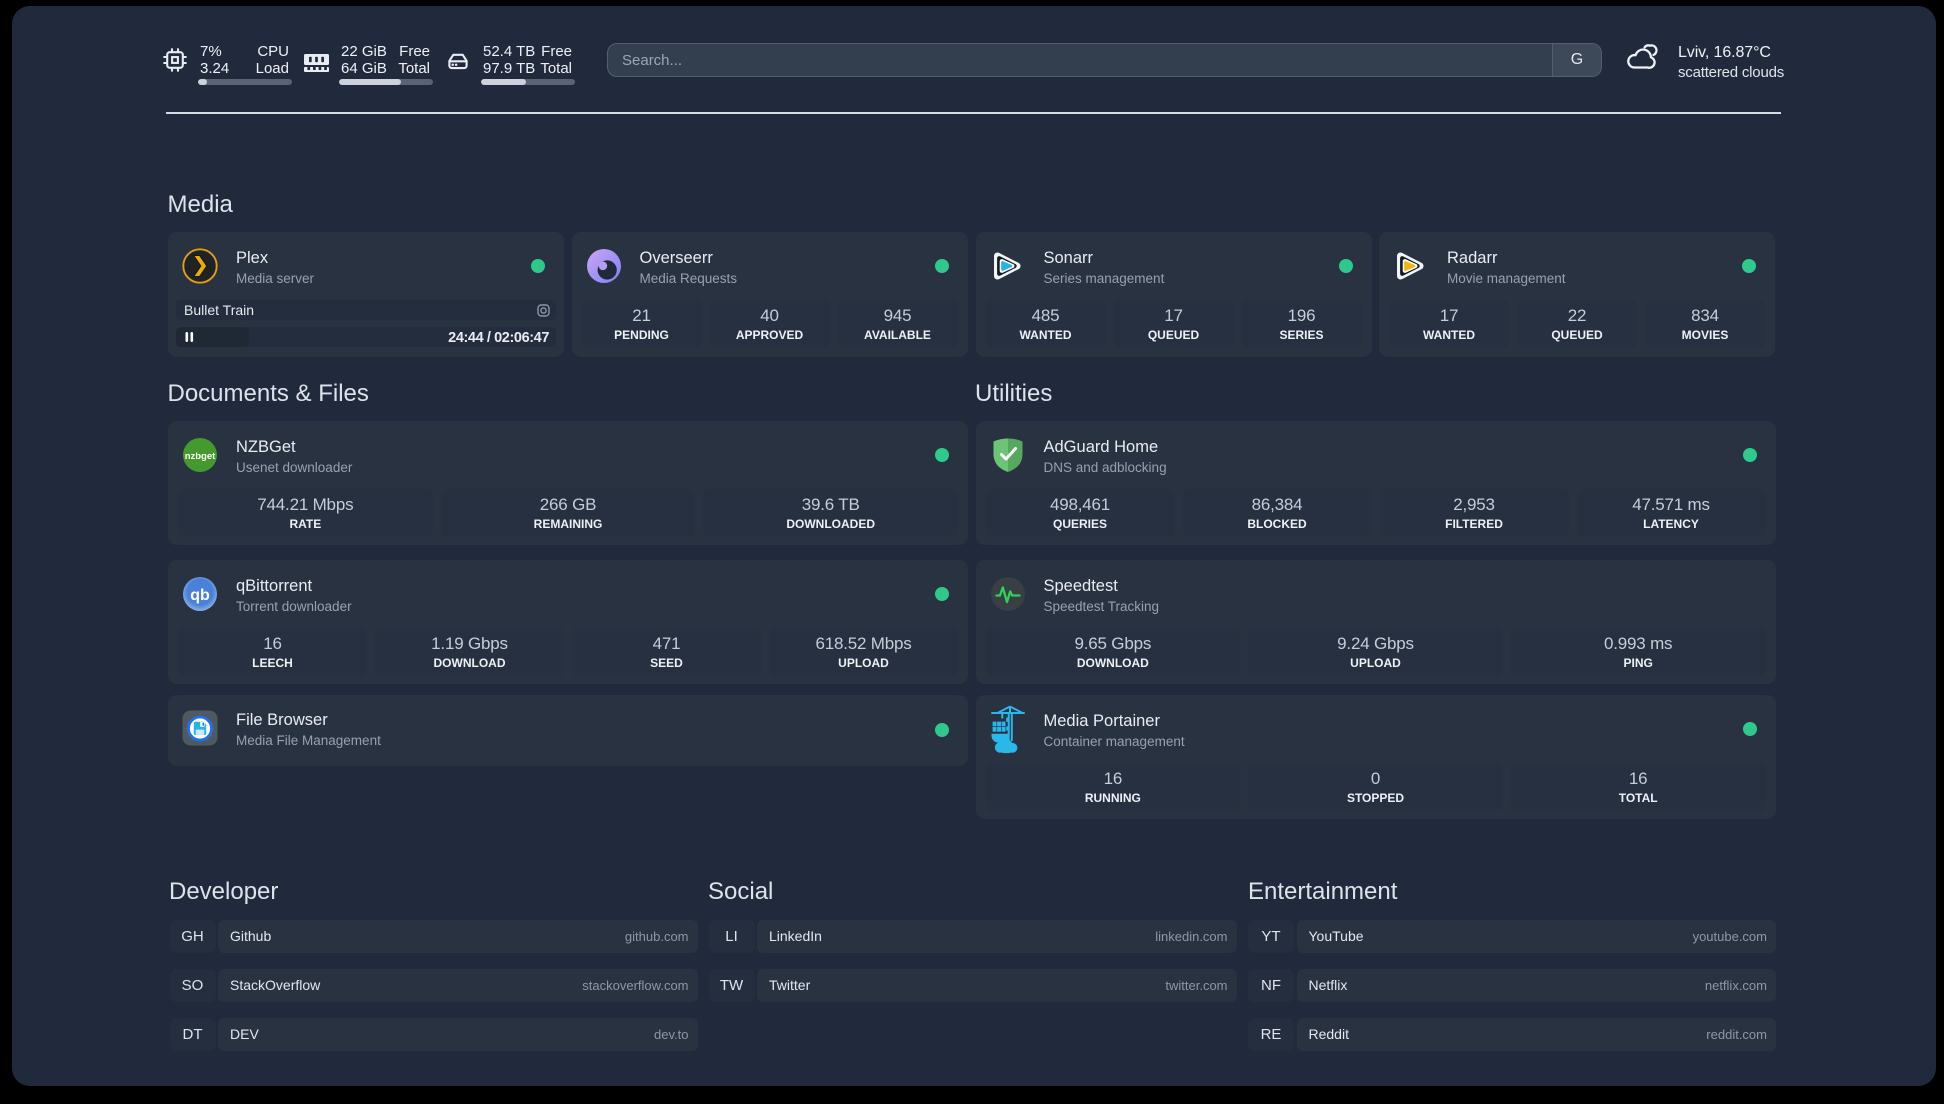 The height and width of the screenshot is (1104, 1944). I want to click on svg-text: qb, so click(200, 595).